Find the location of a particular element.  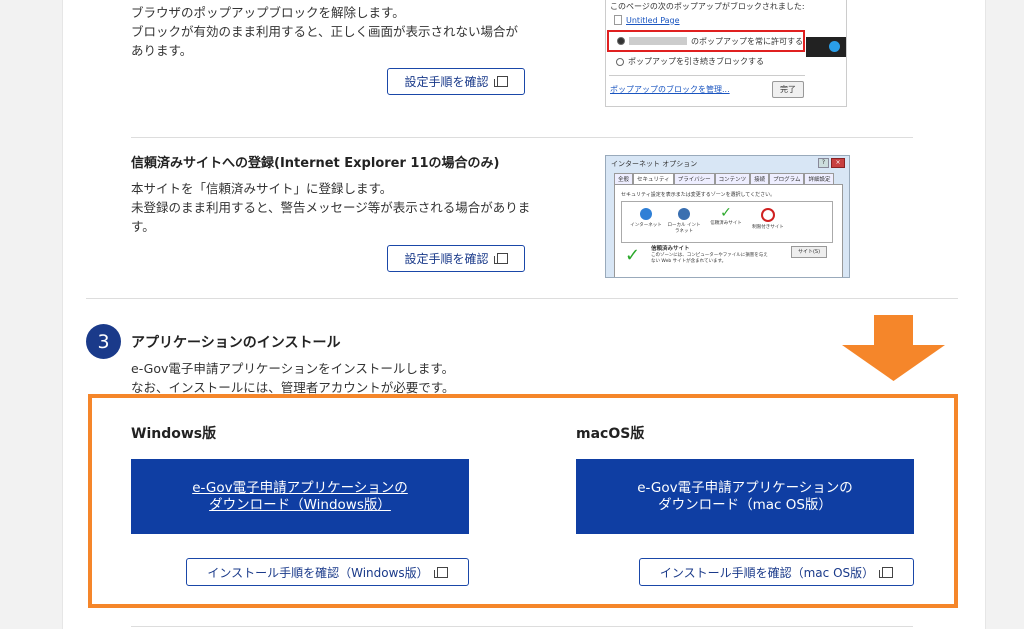

zone-trusted-label: 信頼済みサイト is located at coordinates (726, 223).